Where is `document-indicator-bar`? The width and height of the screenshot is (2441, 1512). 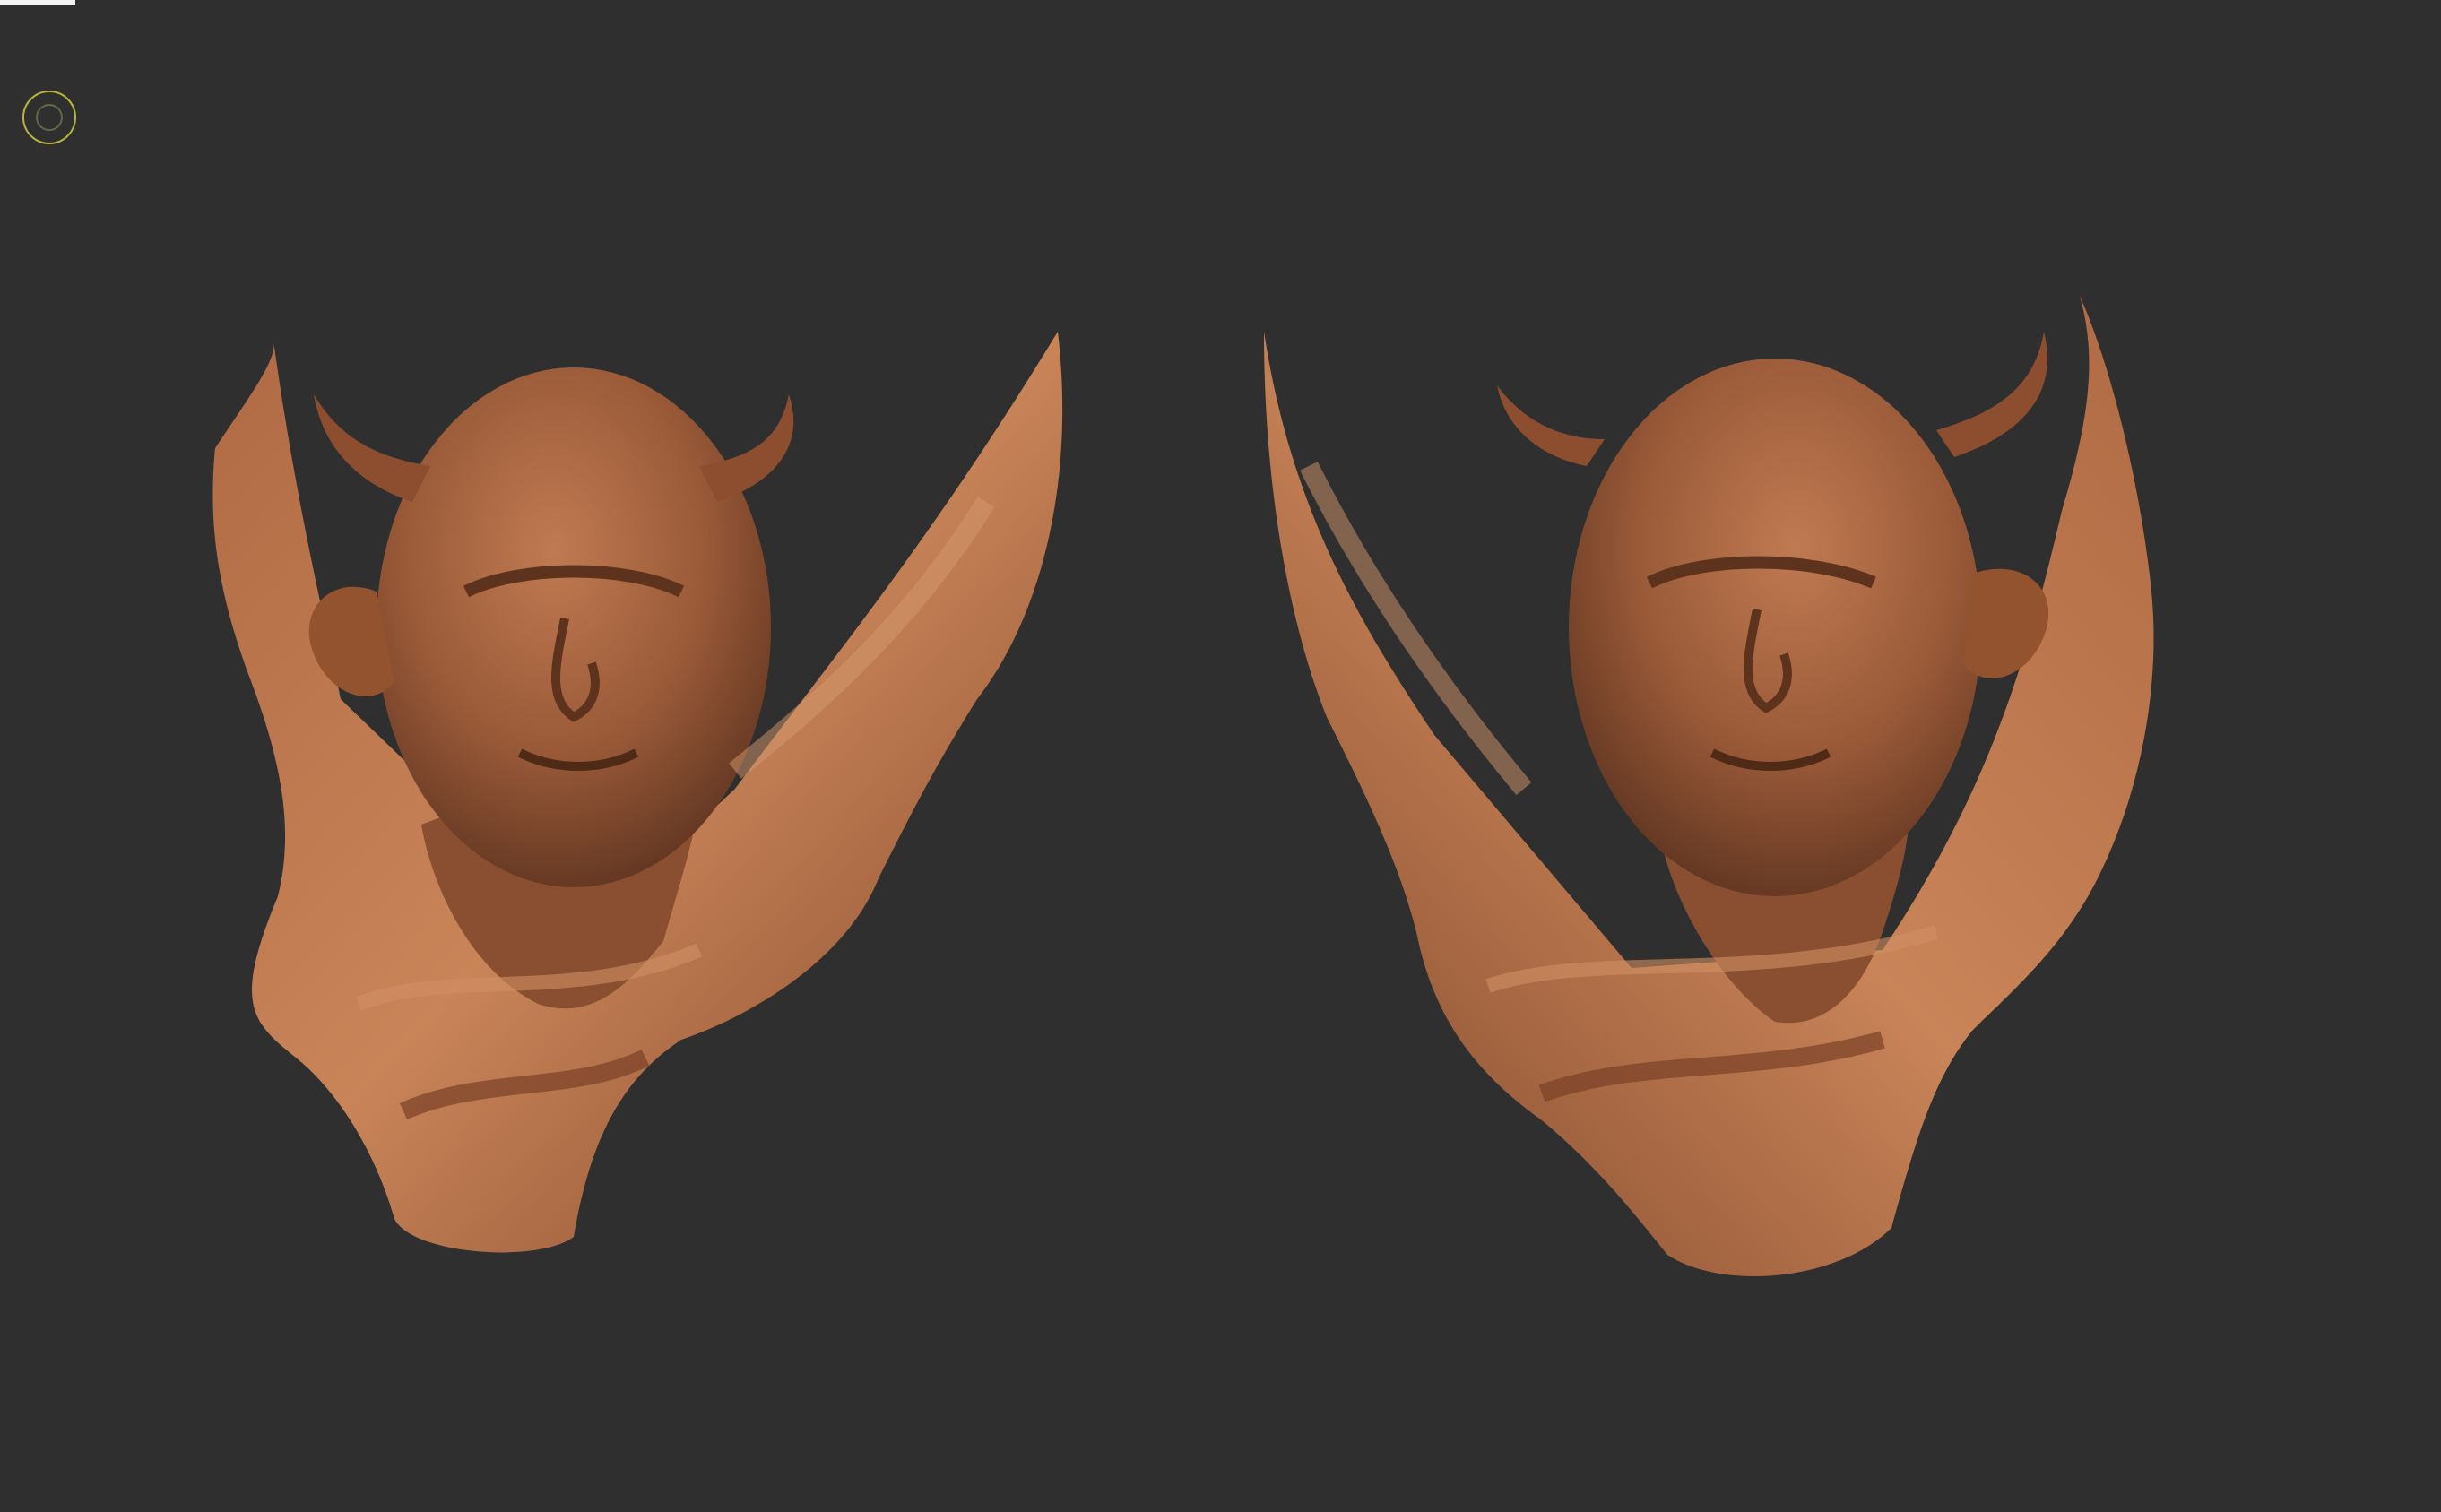
document-indicator-bar is located at coordinates (37, 2).